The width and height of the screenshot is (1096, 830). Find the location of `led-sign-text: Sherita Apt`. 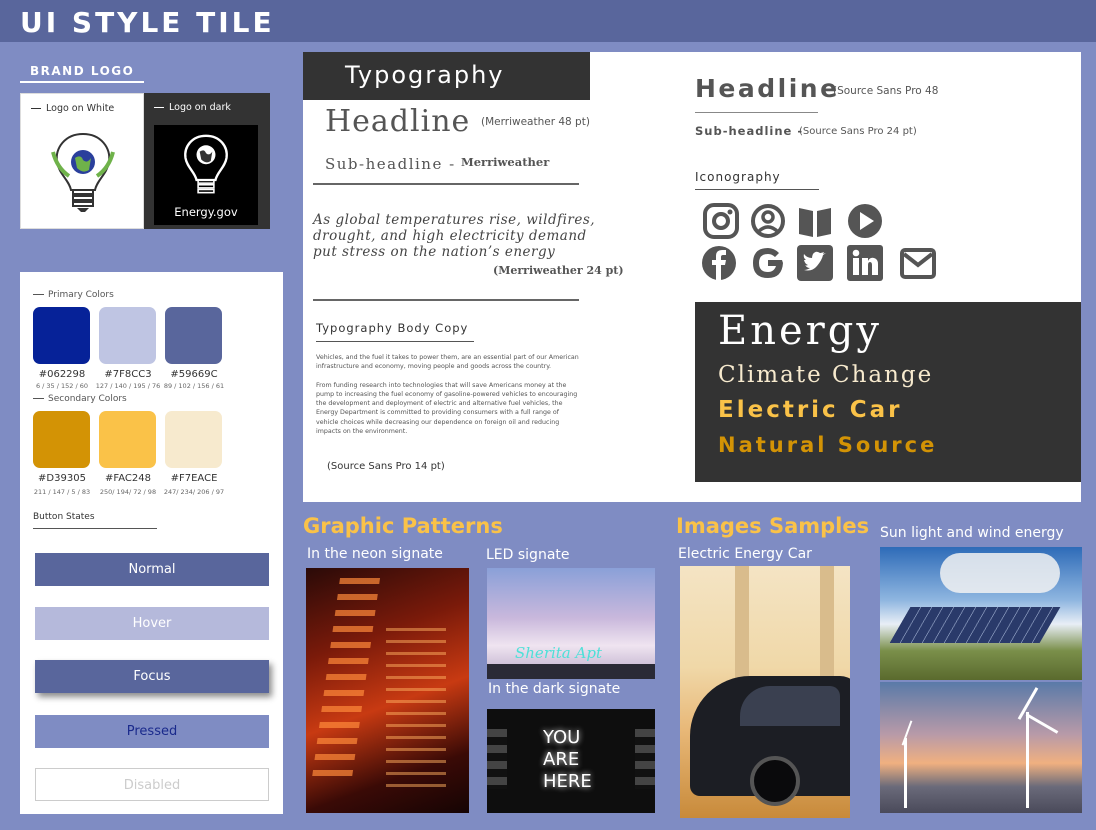

led-sign-text: Sherita Apt is located at coordinates (558, 653).